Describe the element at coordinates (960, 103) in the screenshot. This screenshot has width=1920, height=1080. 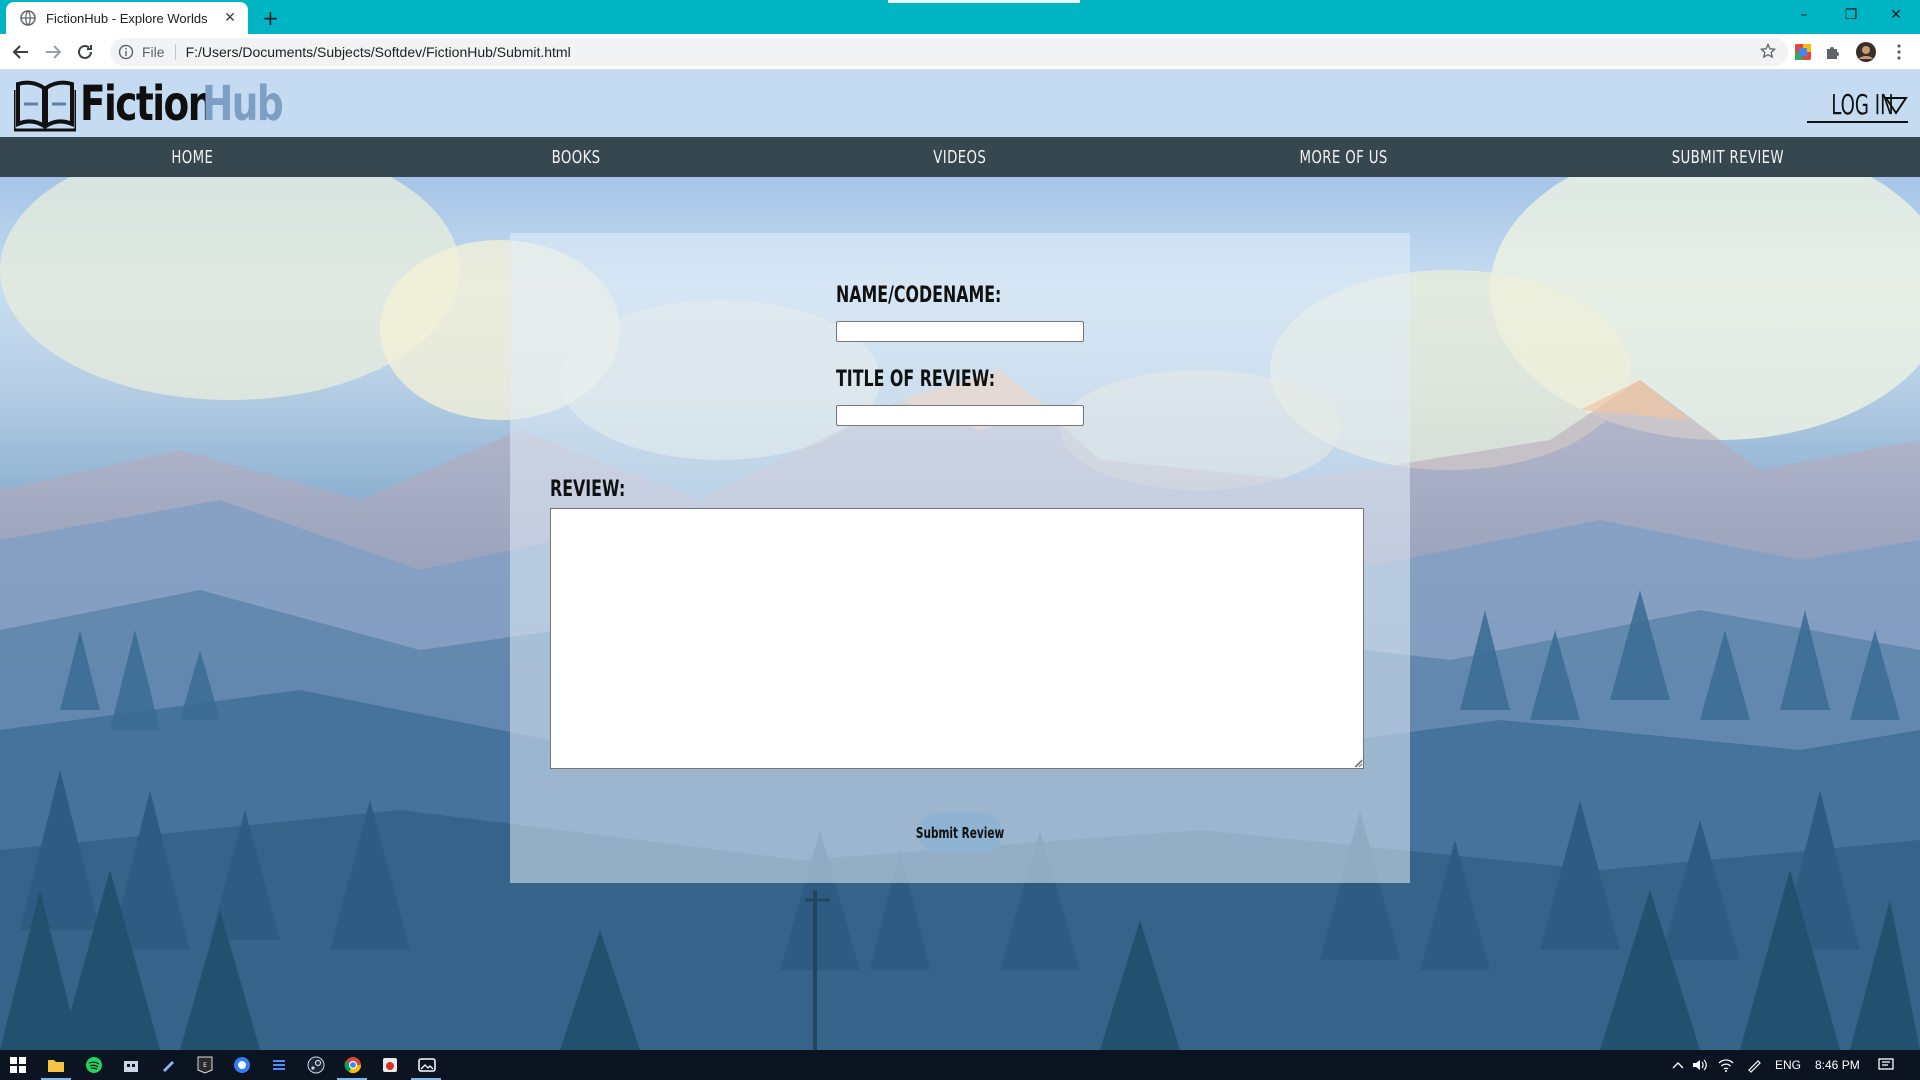
I see `site-header: Fiction Hub LOG IN` at that location.